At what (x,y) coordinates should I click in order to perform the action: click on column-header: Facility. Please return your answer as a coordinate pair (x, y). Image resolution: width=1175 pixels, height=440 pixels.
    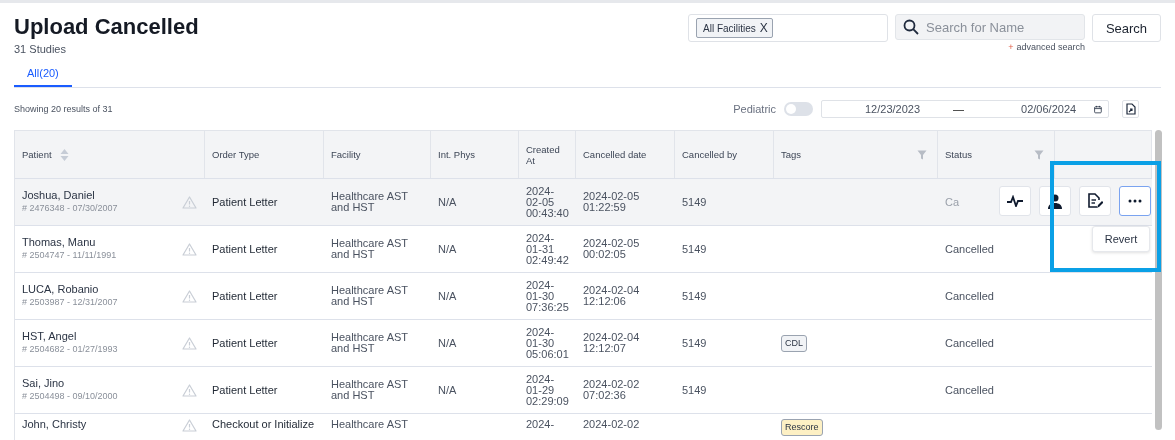
    Looking at the image, I should click on (346, 154).